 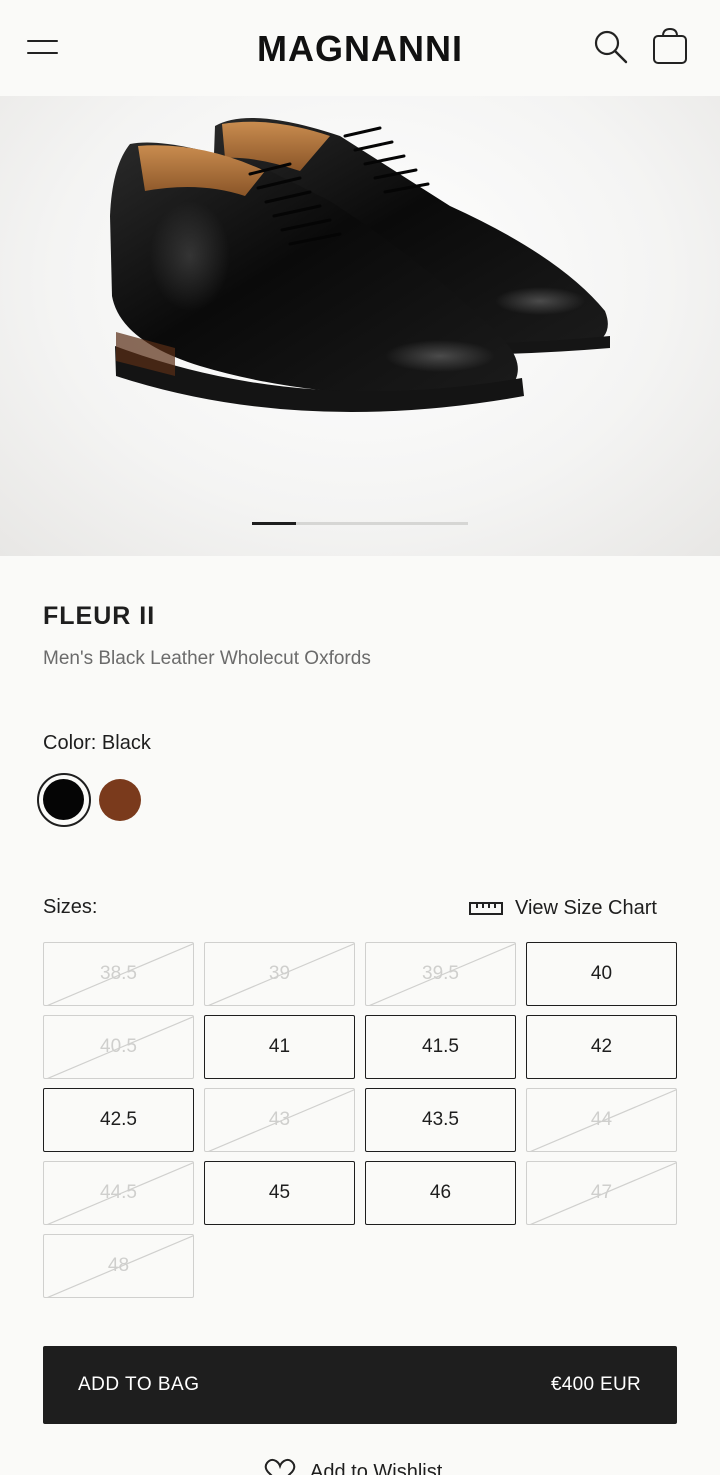 I want to click on add-to-bag-label: ADD TO BAG, so click(x=139, y=1384).